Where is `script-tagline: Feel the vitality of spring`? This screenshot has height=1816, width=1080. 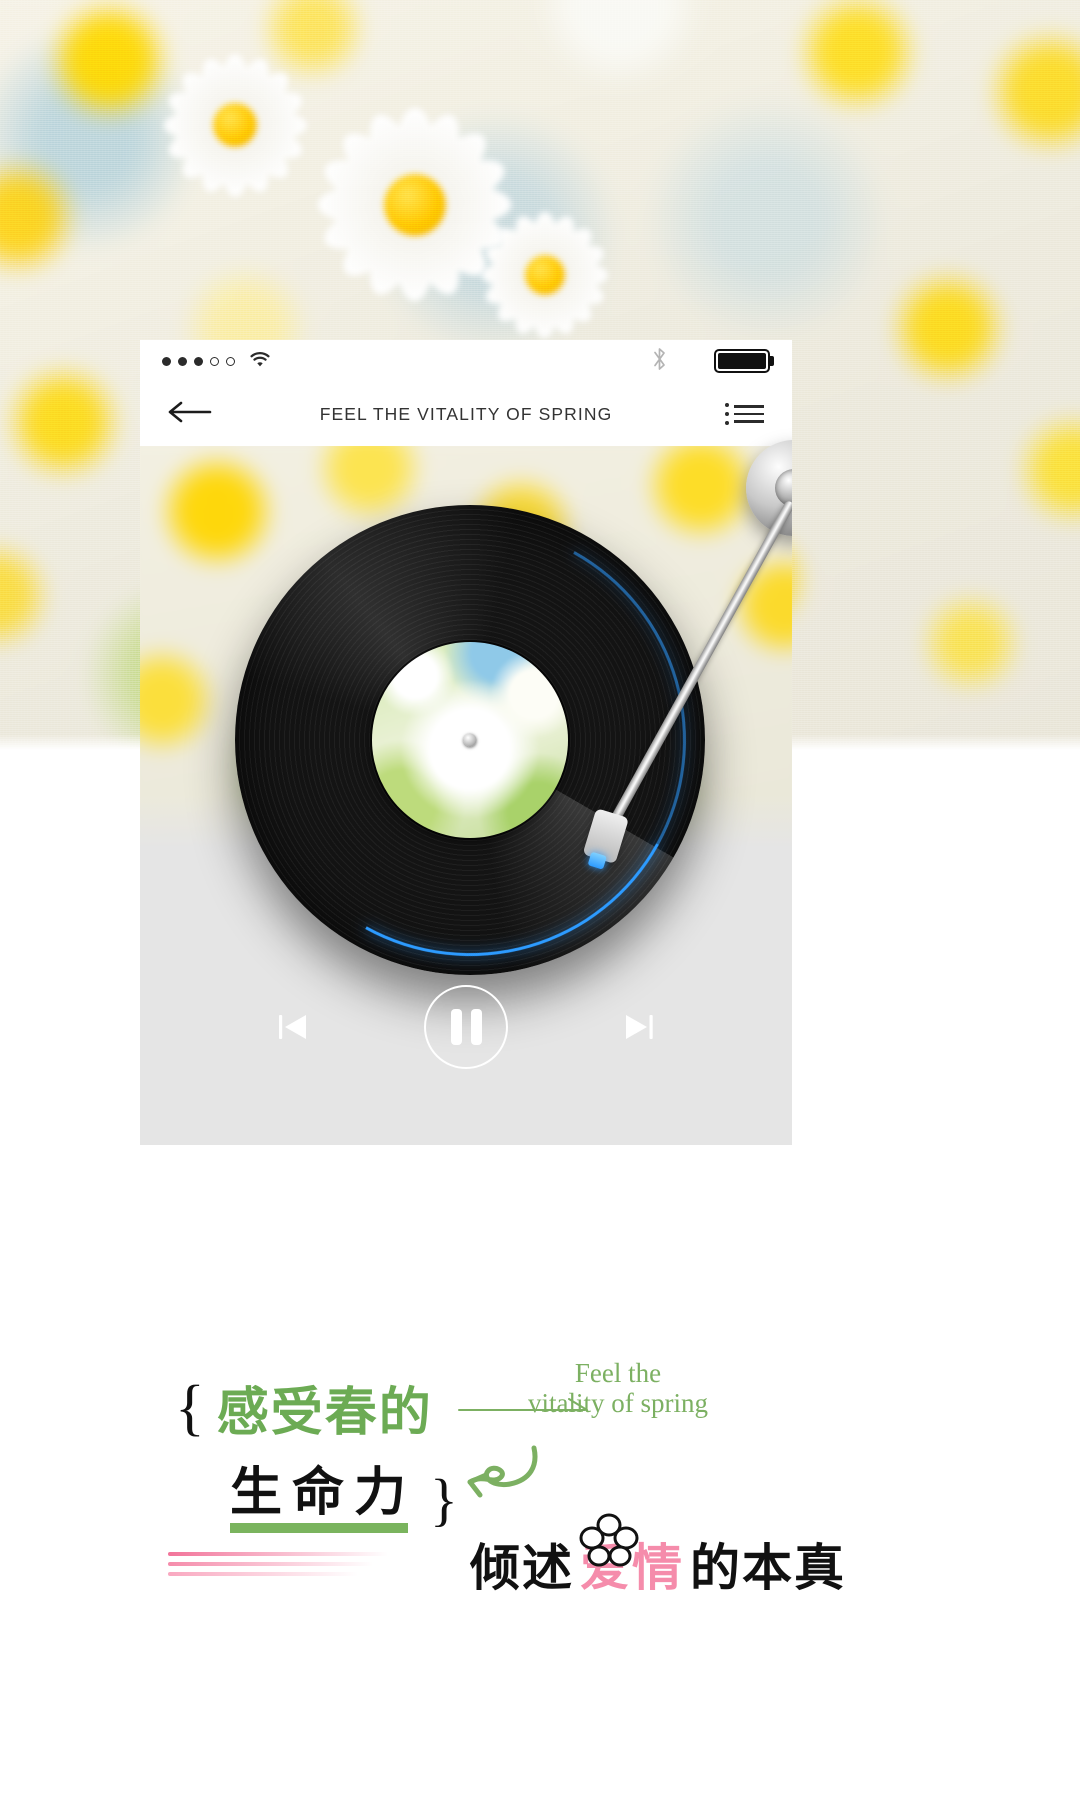
script-tagline: Feel the vitality of spring is located at coordinates (618, 1388).